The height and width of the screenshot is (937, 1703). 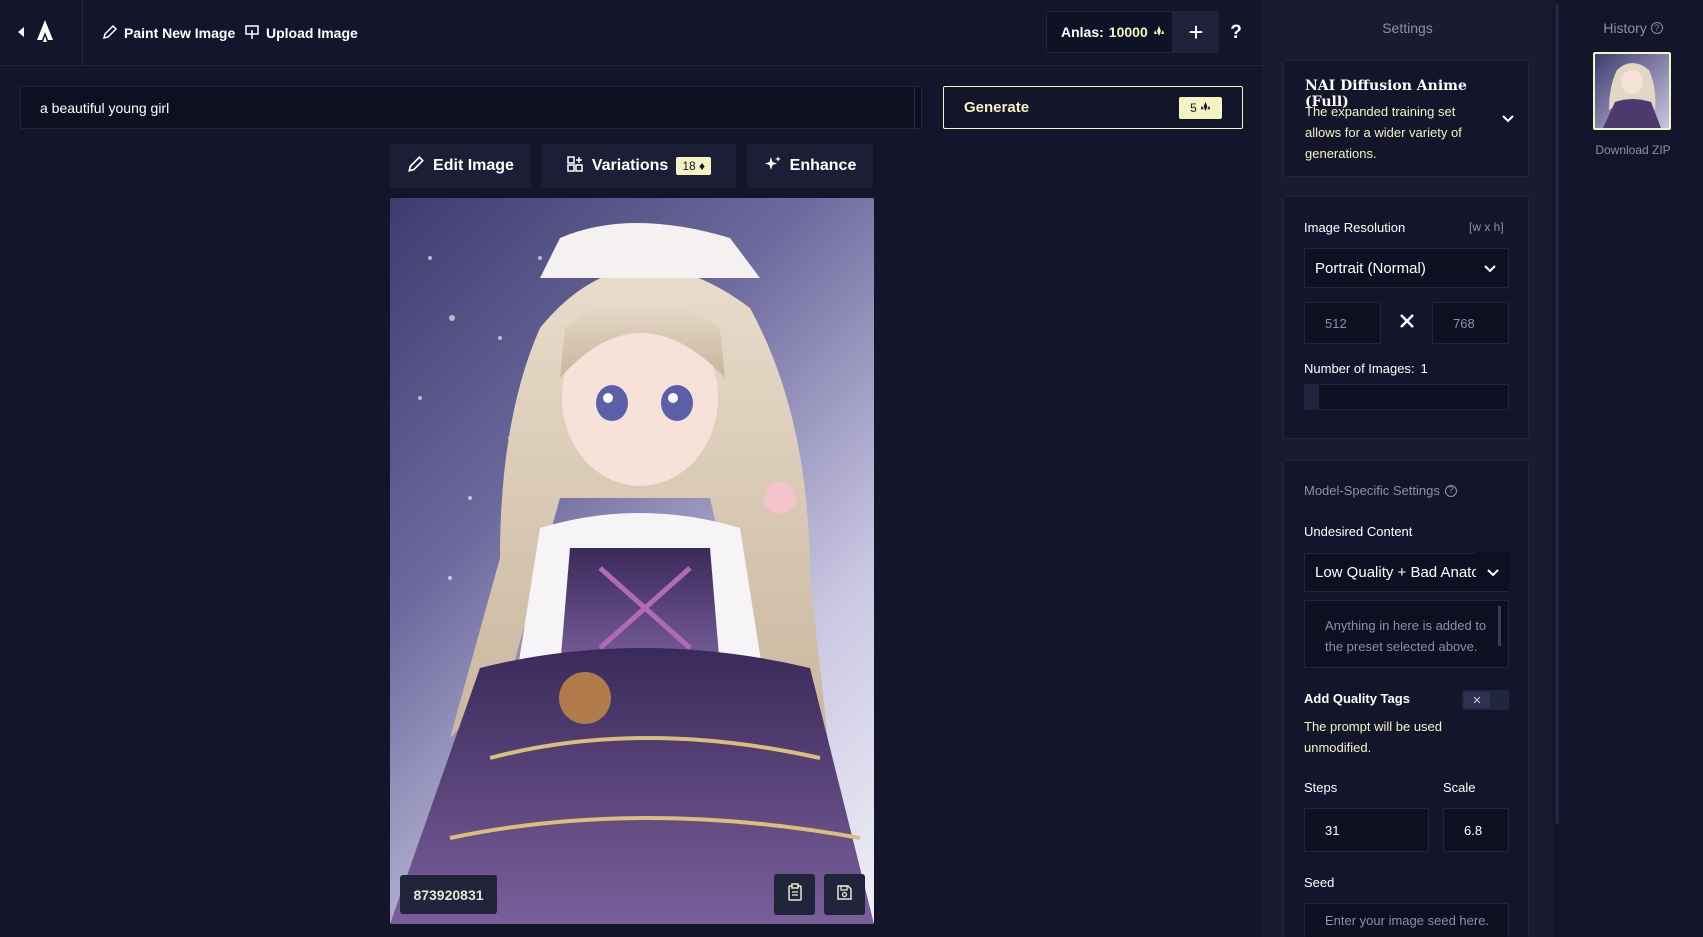 I want to click on upload-icon, so click(x=252, y=33).